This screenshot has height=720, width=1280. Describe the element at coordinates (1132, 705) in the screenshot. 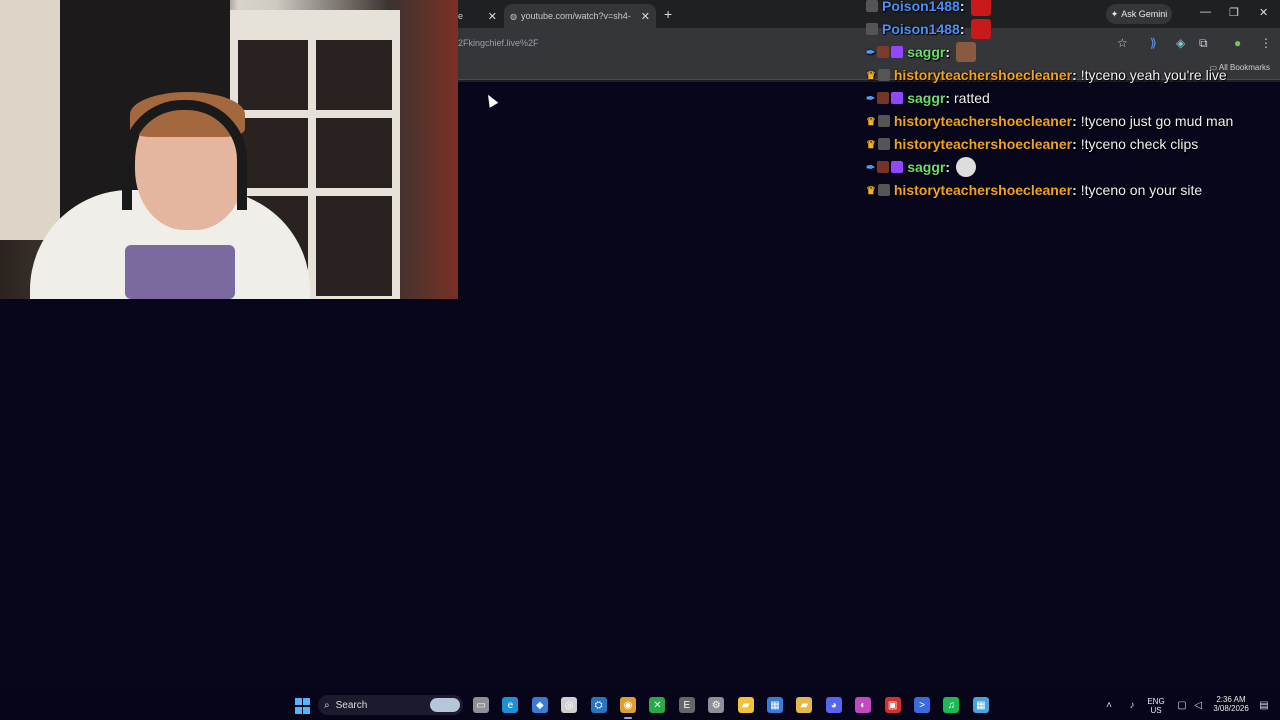

I see `microphone-icon: ♪` at that location.